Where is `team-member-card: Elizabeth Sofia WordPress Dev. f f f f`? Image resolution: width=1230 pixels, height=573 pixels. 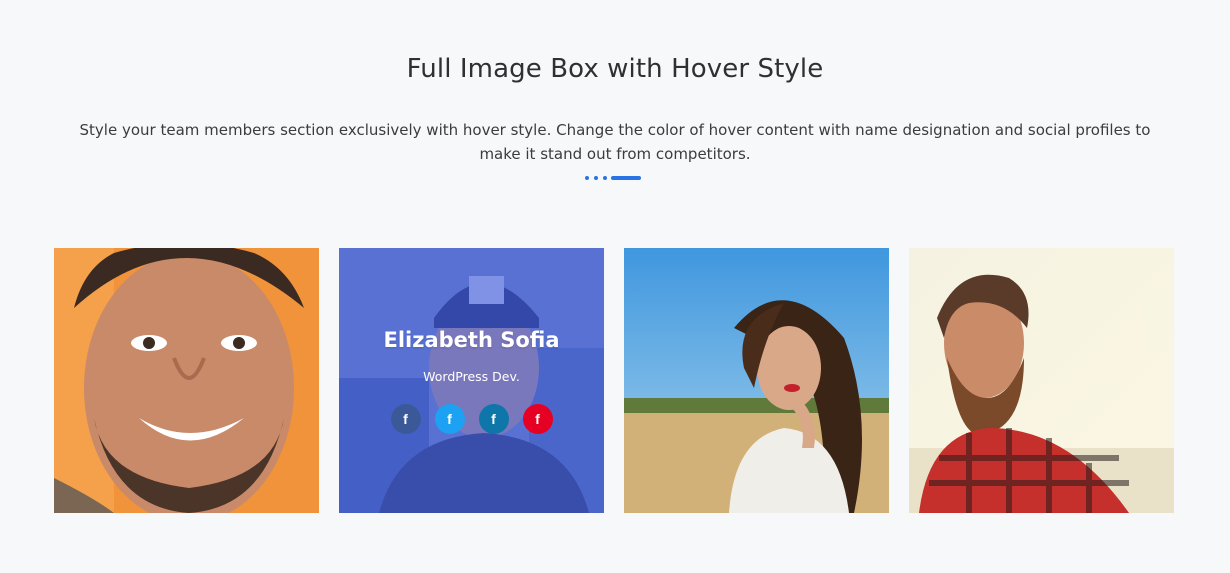
team-member-card: Elizabeth Sofia WordPress Dev. f f f f is located at coordinates (471, 380).